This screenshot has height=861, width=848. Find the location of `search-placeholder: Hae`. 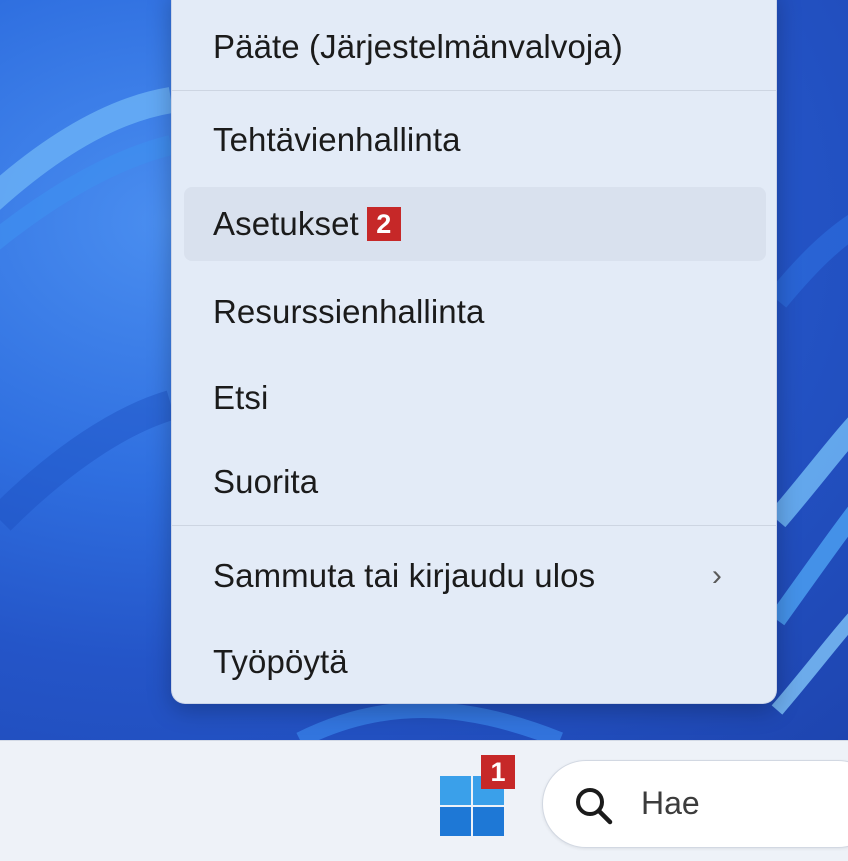

search-placeholder: Hae is located at coordinates (670, 803).